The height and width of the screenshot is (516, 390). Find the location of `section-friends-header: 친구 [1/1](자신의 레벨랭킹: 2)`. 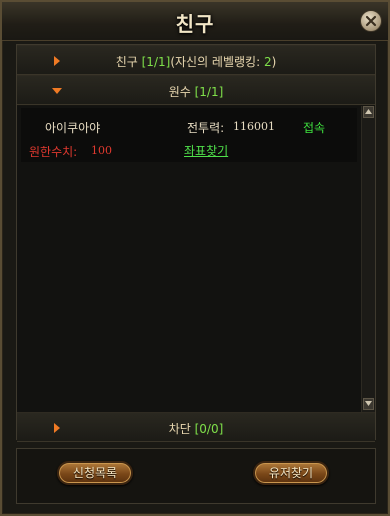

section-friends-header: 친구 [1/1](자신의 레벨랭킹: 2) is located at coordinates (196, 60).